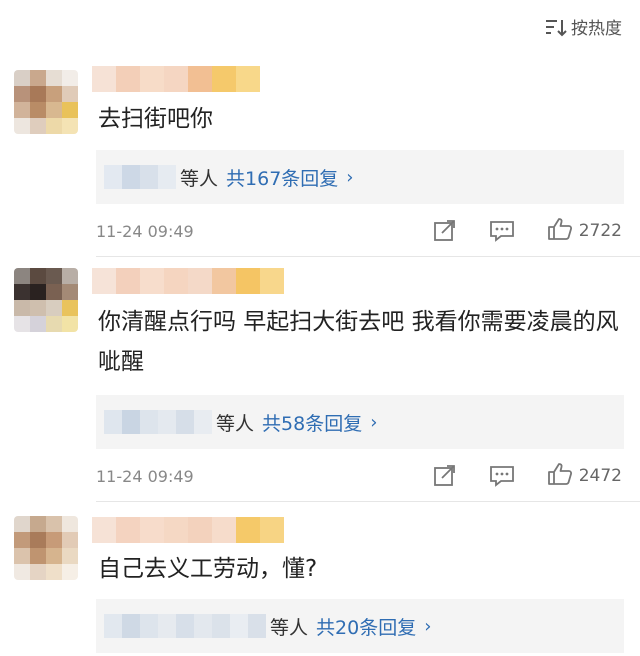 This screenshot has width=640, height=656. I want to click on replies-summary: 等人 共58条回复 ›, so click(360, 422).